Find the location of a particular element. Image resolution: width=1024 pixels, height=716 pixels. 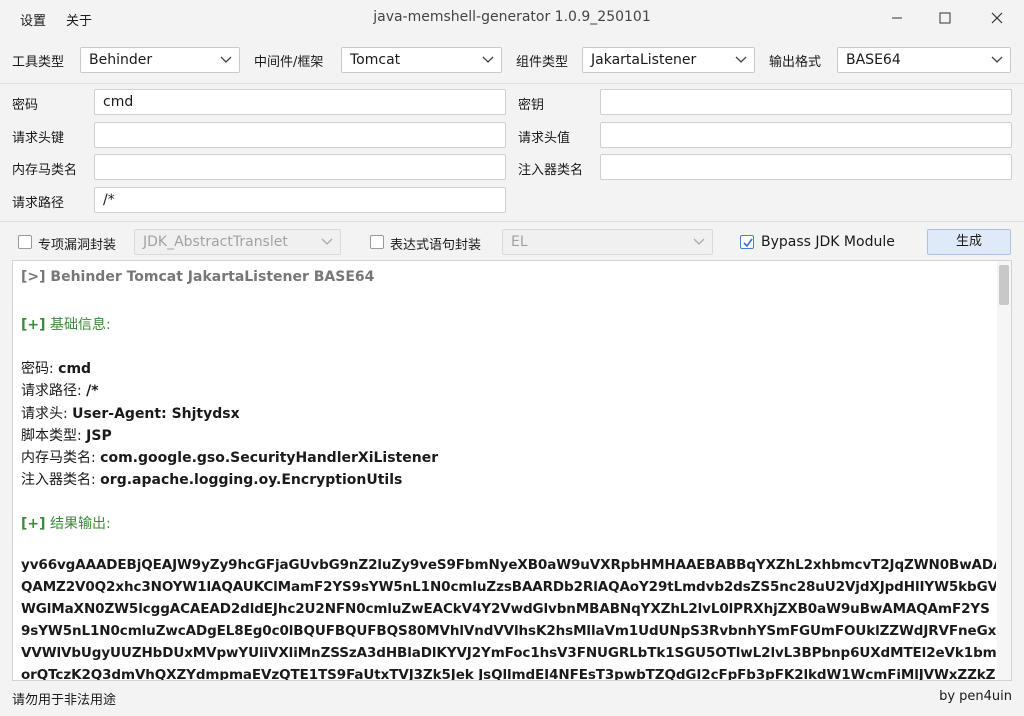

maximize-button is located at coordinates (945, 18).